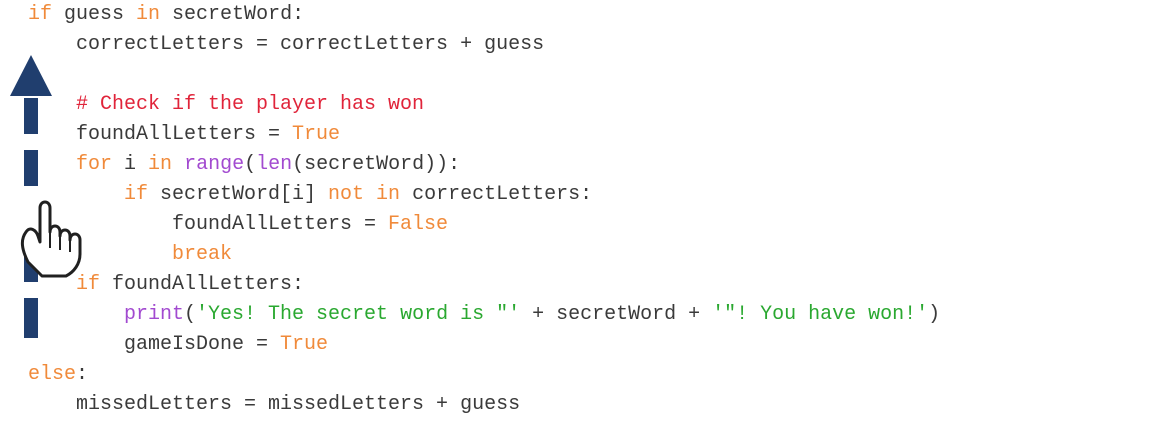 This screenshot has height=421, width=1163. What do you see at coordinates (31, 75) in the screenshot?
I see `arrow-head` at bounding box center [31, 75].